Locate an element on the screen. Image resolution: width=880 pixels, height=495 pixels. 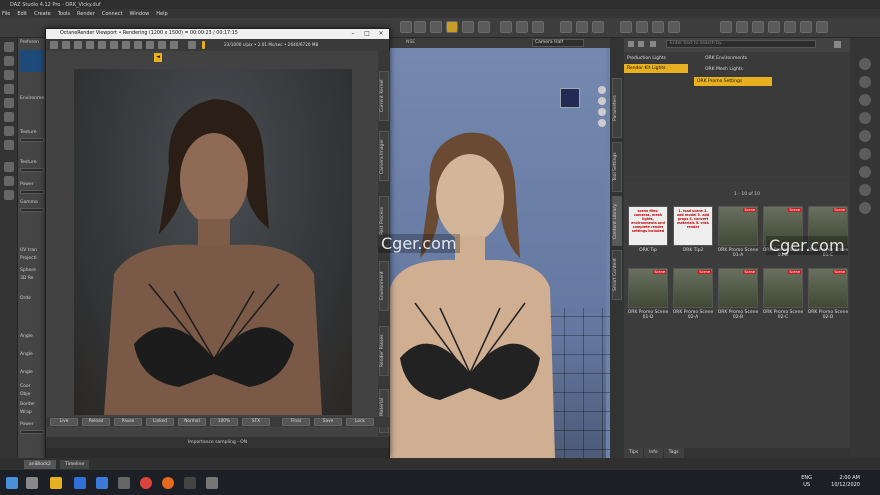
tree-item-selected: Render Kit Lights is located at coordinates (656, 68).